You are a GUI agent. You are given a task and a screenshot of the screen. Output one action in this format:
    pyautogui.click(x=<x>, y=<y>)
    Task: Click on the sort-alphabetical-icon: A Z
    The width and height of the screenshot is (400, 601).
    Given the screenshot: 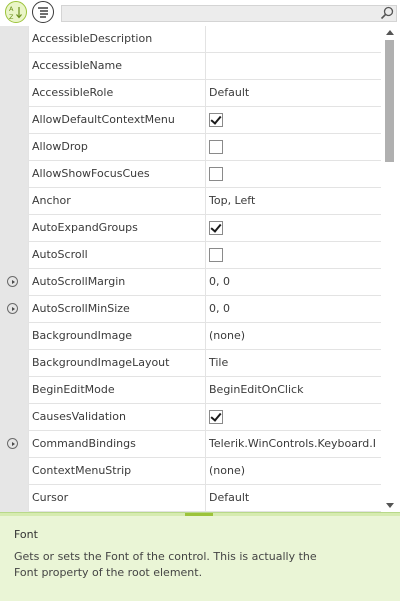 What is the action you would take?
    pyautogui.click(x=15, y=12)
    